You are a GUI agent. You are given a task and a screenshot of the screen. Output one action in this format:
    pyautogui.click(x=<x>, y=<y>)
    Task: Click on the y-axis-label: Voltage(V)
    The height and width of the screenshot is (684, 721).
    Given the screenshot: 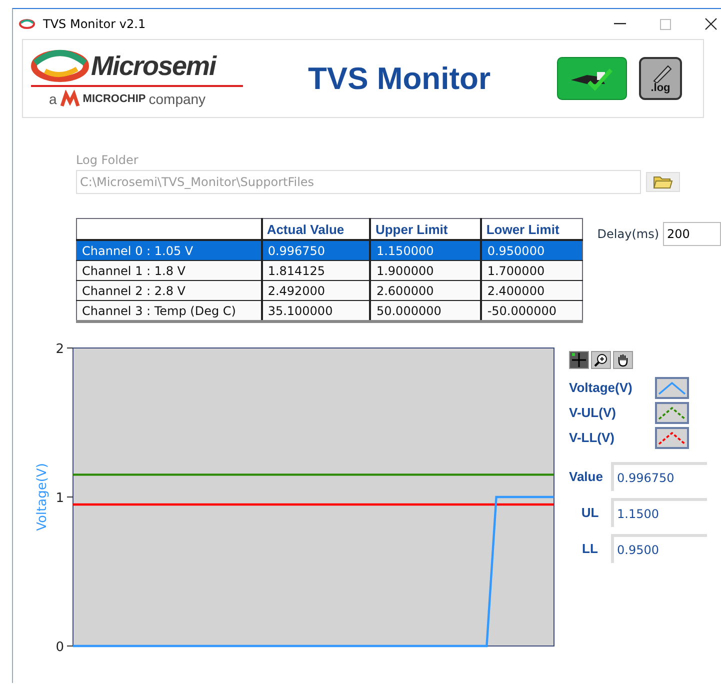 What is the action you would take?
    pyautogui.click(x=42, y=497)
    